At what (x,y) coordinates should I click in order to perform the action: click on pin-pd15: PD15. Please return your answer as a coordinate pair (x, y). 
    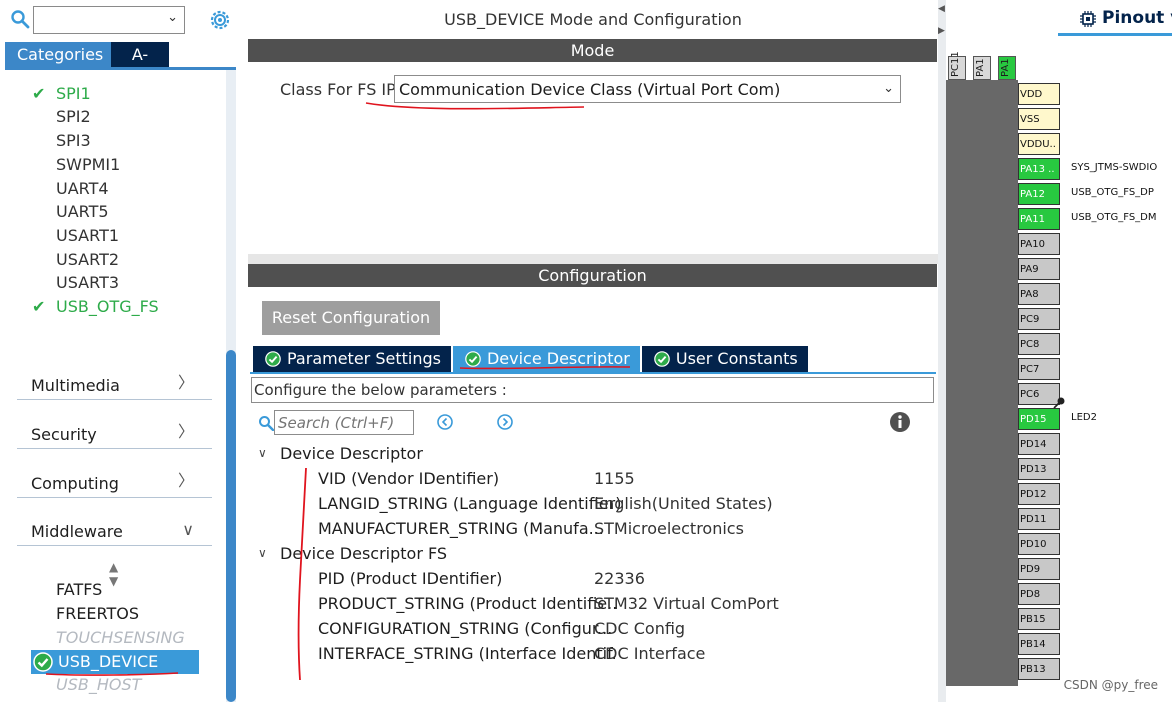
    Looking at the image, I should click on (1039, 419).